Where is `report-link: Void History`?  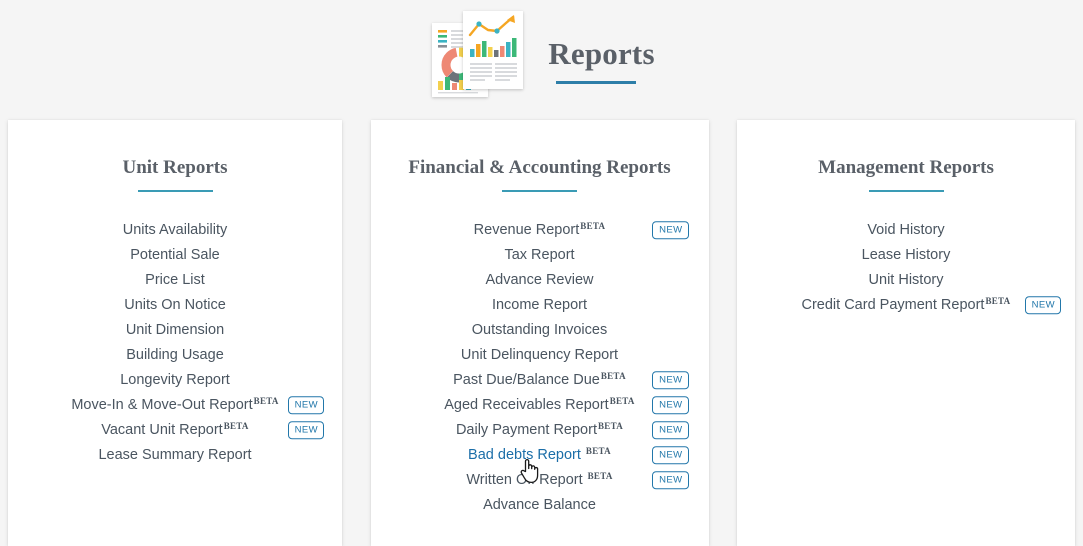
report-link: Void History is located at coordinates (905, 230).